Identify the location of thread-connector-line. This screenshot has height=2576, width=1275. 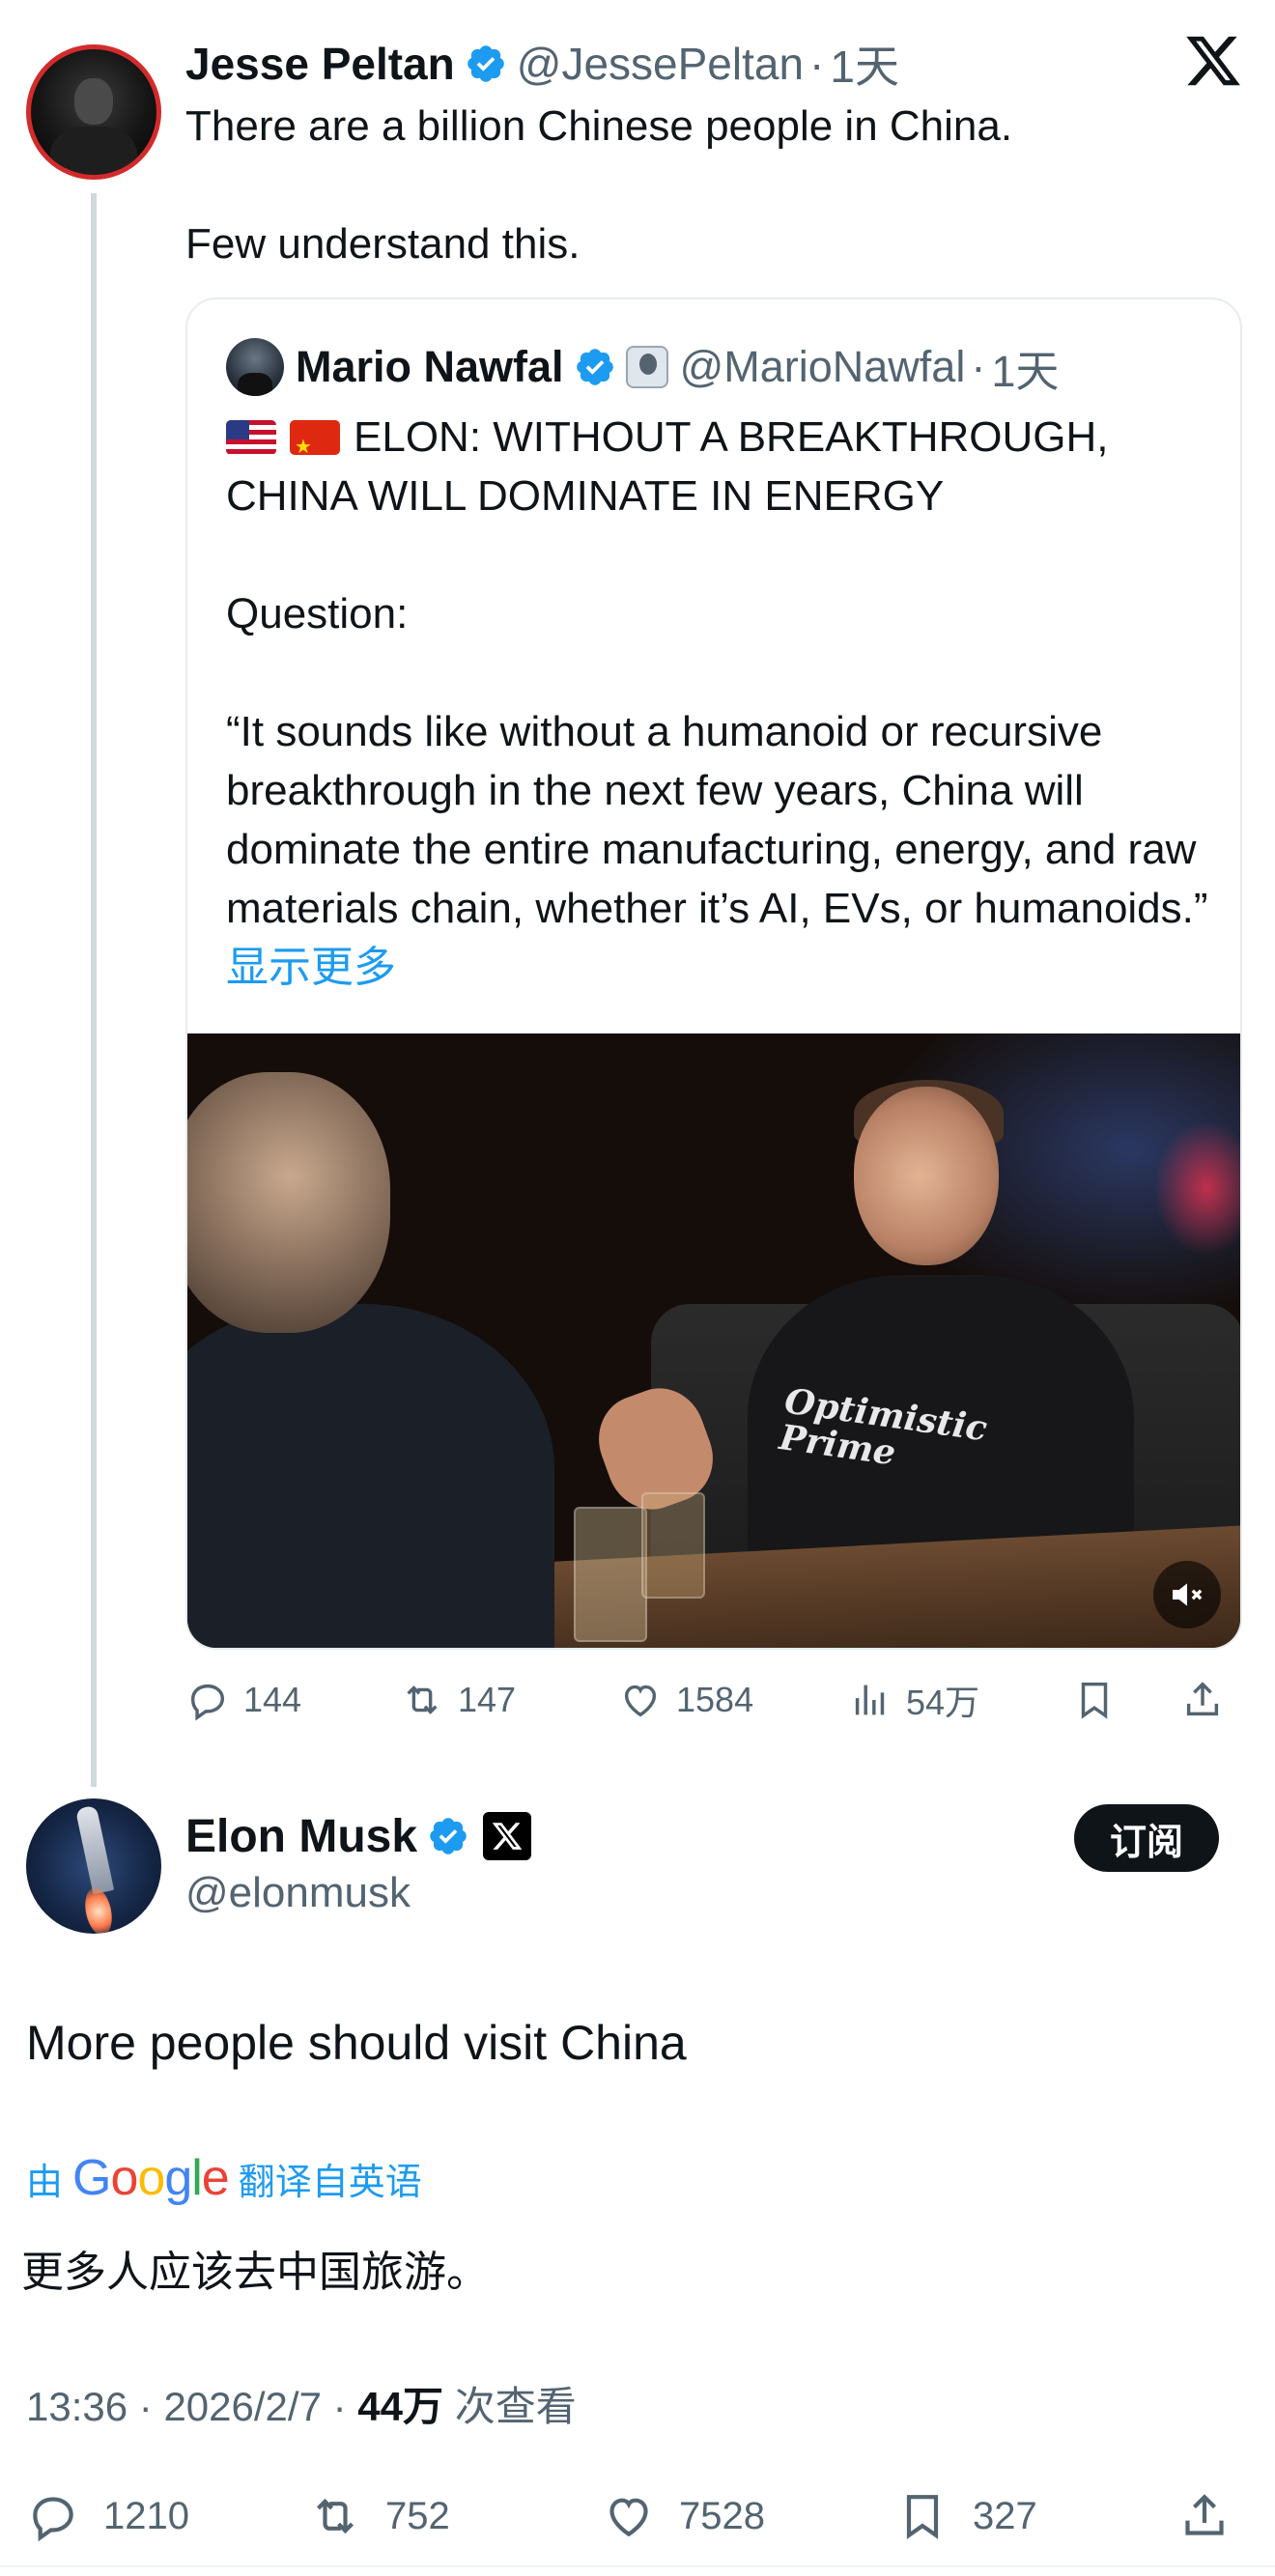
(94, 990).